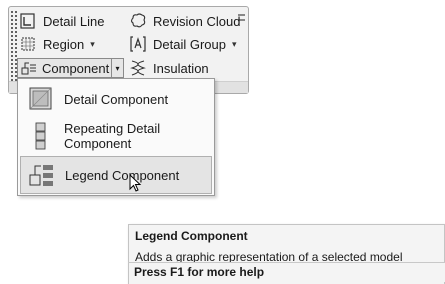 This screenshot has width=445, height=284. What do you see at coordinates (138, 44) in the screenshot?
I see `detail-group-icon` at bounding box center [138, 44].